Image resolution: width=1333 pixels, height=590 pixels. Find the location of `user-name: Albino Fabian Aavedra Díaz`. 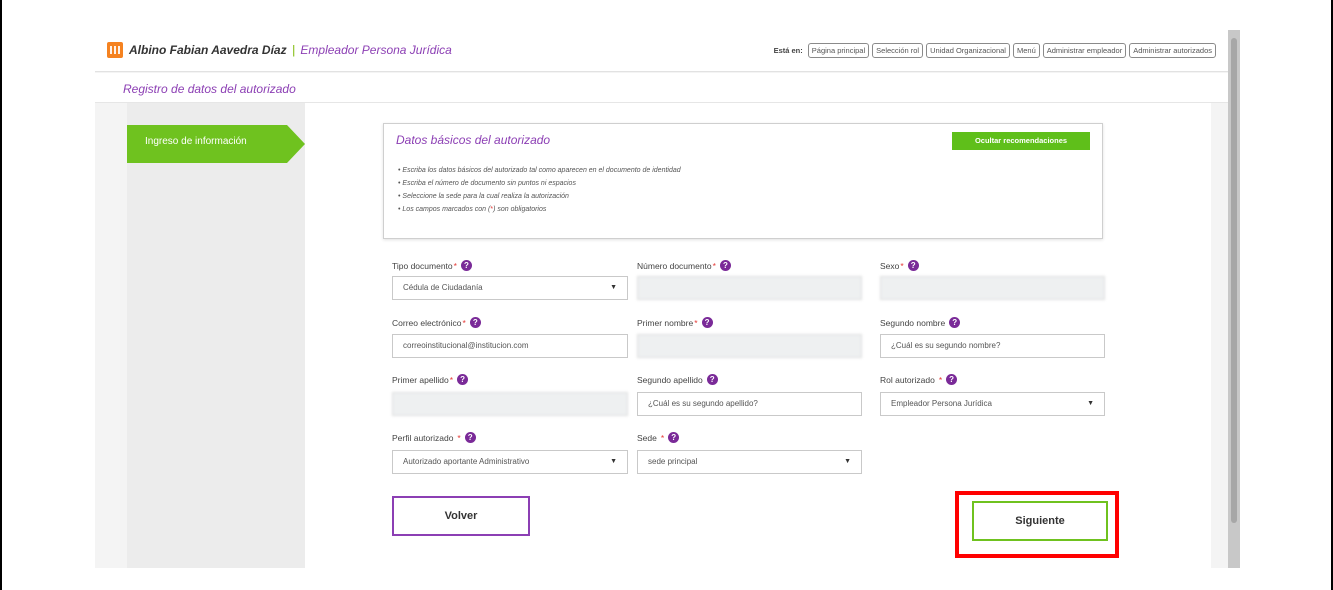

user-name: Albino Fabian Aavedra Díaz is located at coordinates (208, 50).